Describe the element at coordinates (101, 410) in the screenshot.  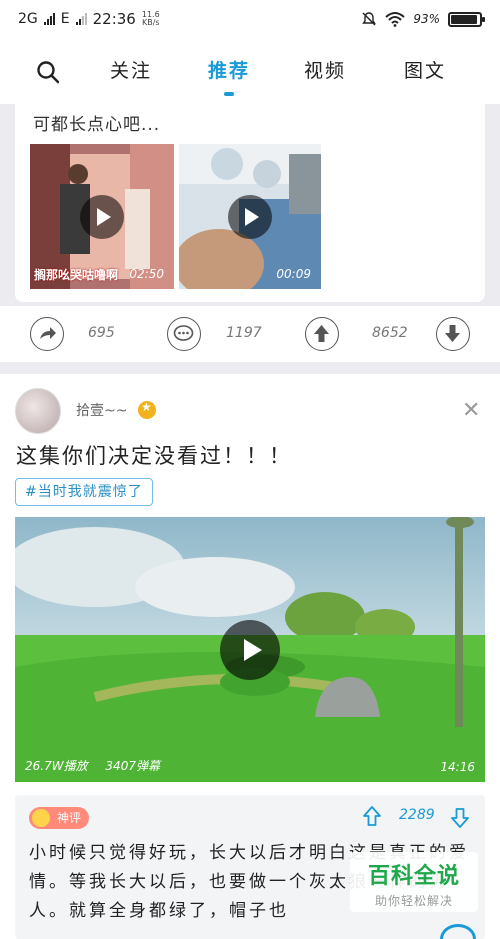
I see `username: 拾壹~~` at that location.